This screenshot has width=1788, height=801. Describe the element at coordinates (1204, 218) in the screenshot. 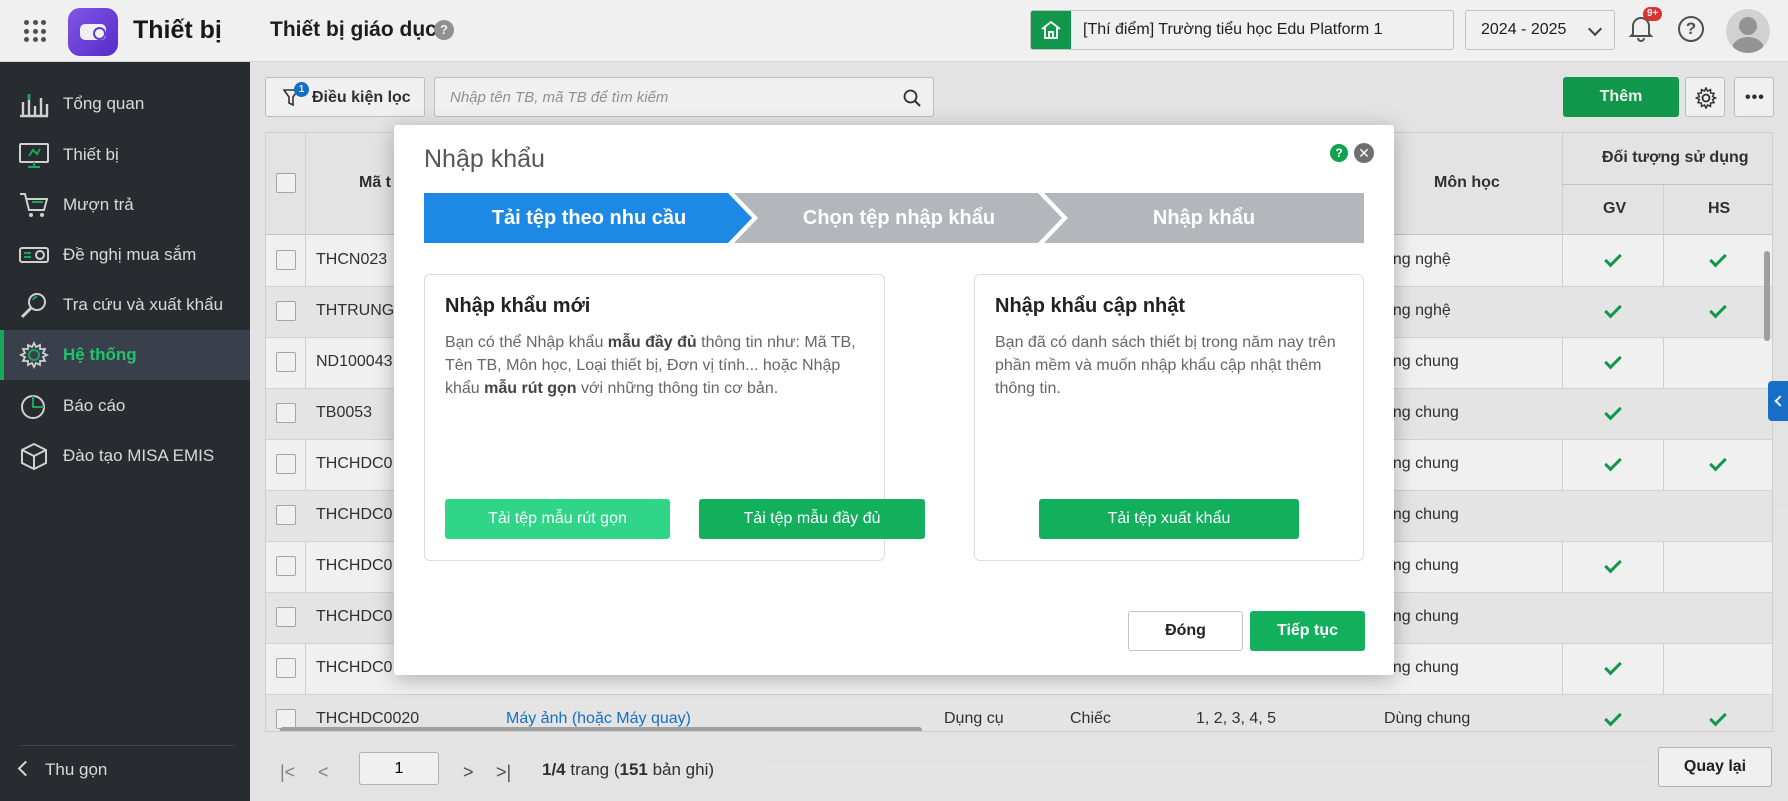

I see `step-import: Nhập khẩu` at that location.